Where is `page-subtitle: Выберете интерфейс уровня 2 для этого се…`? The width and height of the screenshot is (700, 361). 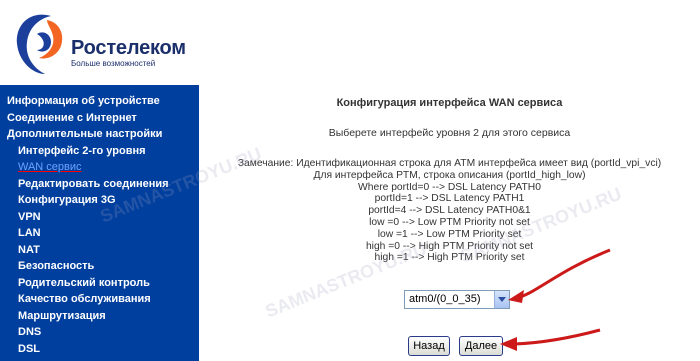
page-subtitle: Выберете интерфейс уровня 2 для этого се… is located at coordinates (449, 133).